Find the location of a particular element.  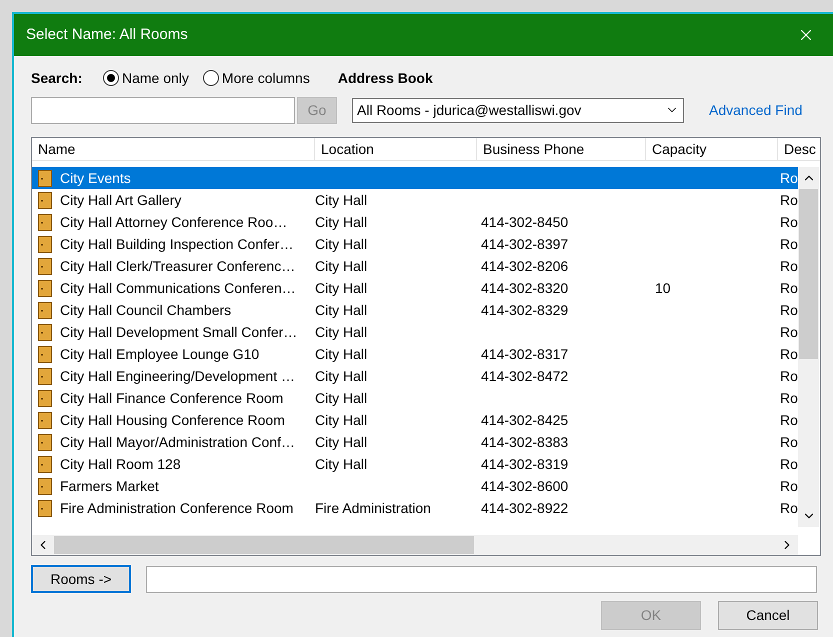

column-header: Name is located at coordinates (173, 149).